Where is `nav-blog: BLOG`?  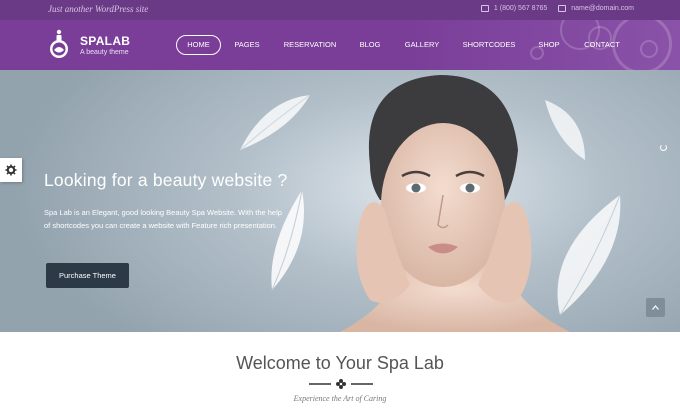
nav-blog: BLOG is located at coordinates (370, 45).